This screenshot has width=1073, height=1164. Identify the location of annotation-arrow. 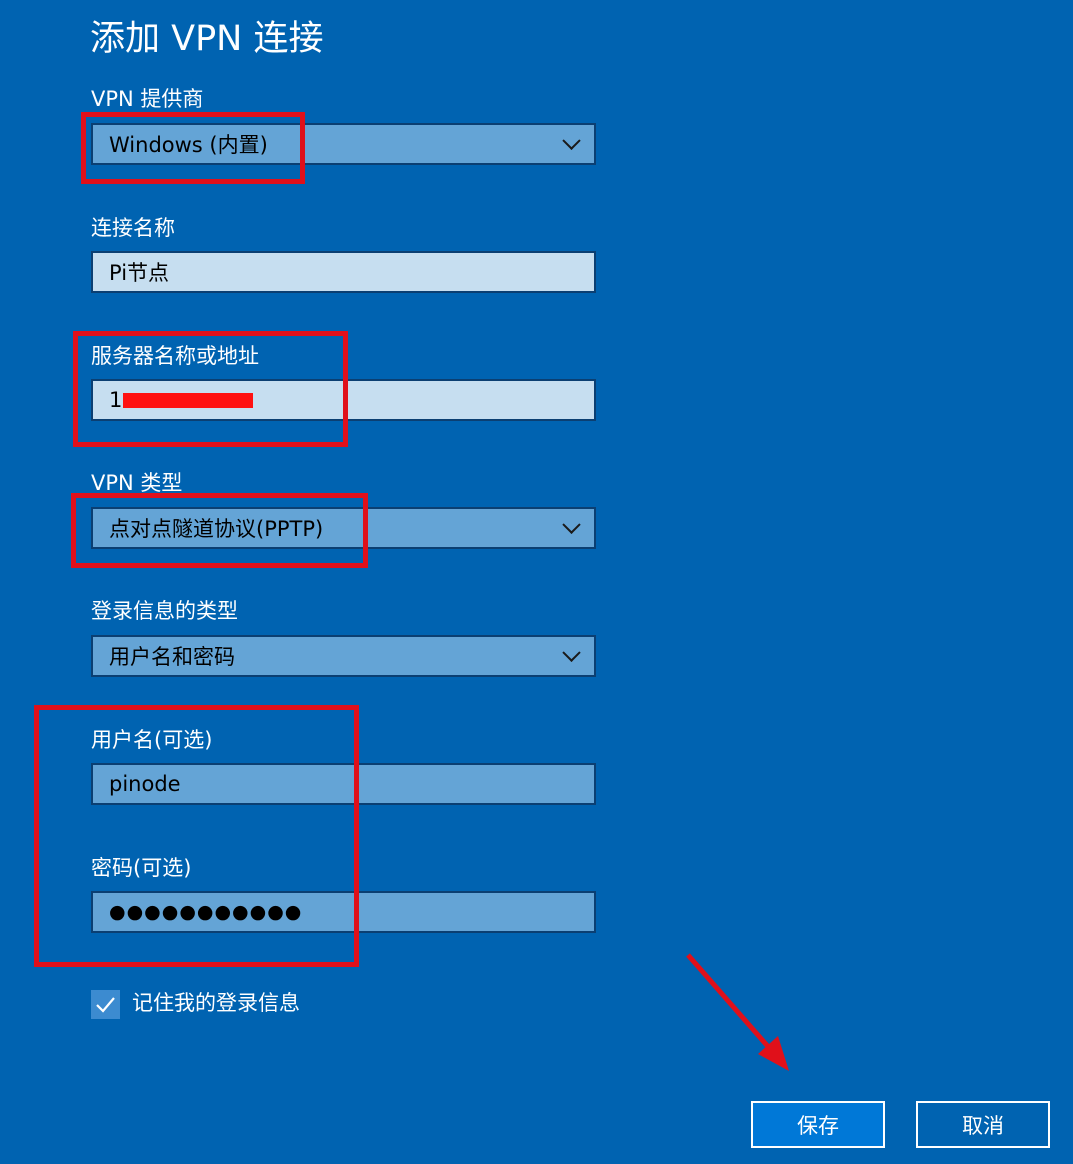
(737, 1012).